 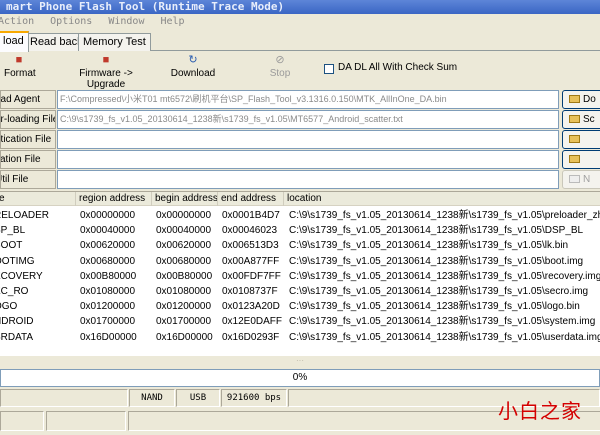 I want to click on download-icon: ↻, so click(x=193, y=60).